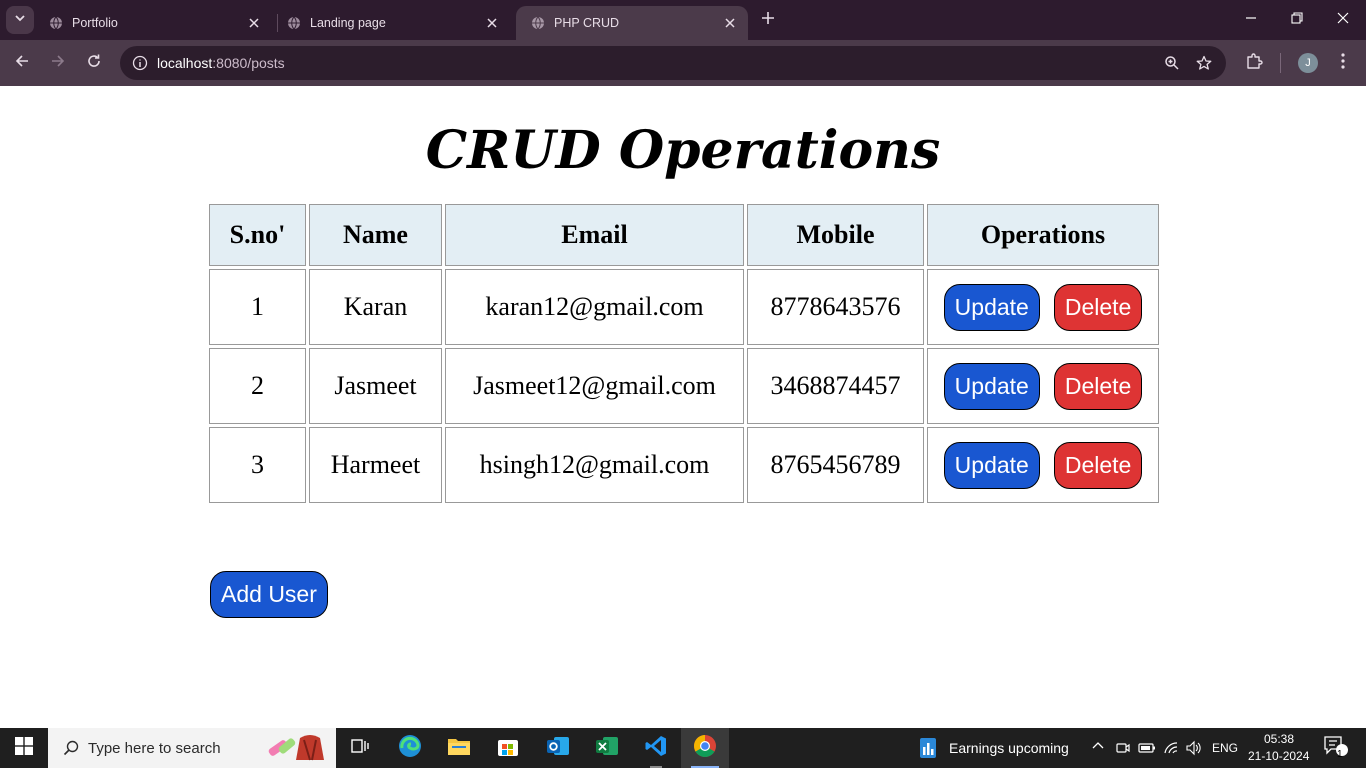 The width and height of the screenshot is (1366, 768). I want to click on notification-count: 1, so click(1340, 754).